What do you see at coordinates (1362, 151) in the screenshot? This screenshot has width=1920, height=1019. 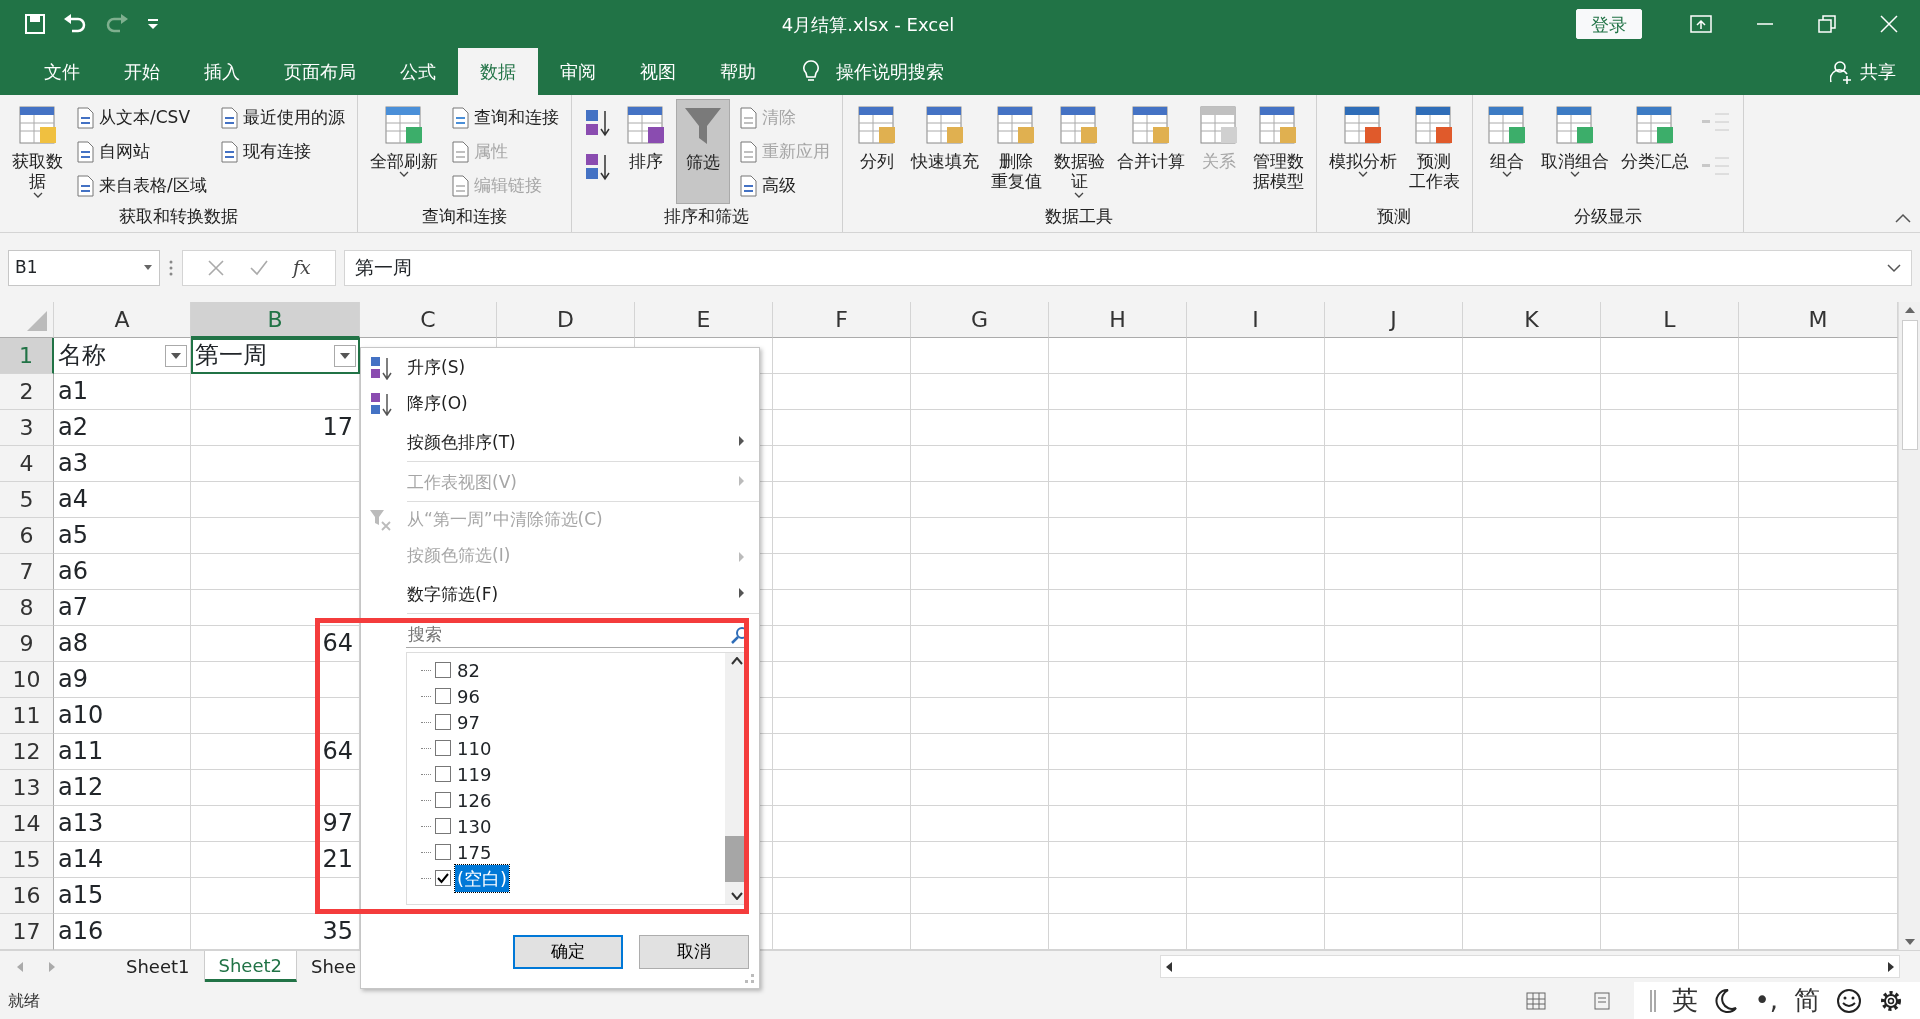 I see `ribbon-button: 模拟分析` at bounding box center [1362, 151].